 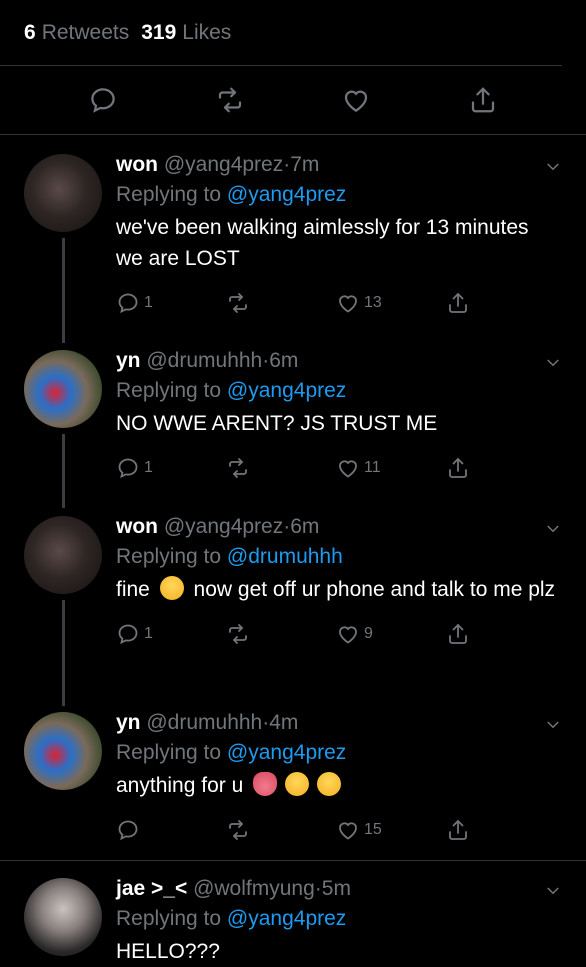 What do you see at coordinates (151, 888) in the screenshot?
I see `display-name: jae >_<` at bounding box center [151, 888].